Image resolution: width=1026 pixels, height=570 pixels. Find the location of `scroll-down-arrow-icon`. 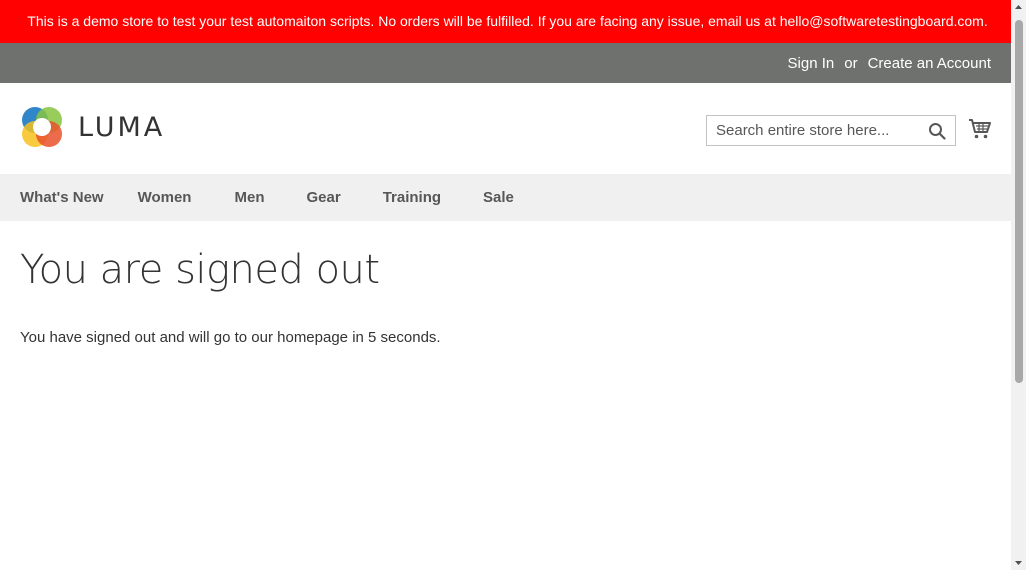

scroll-down-arrow-icon is located at coordinates (1018, 562).